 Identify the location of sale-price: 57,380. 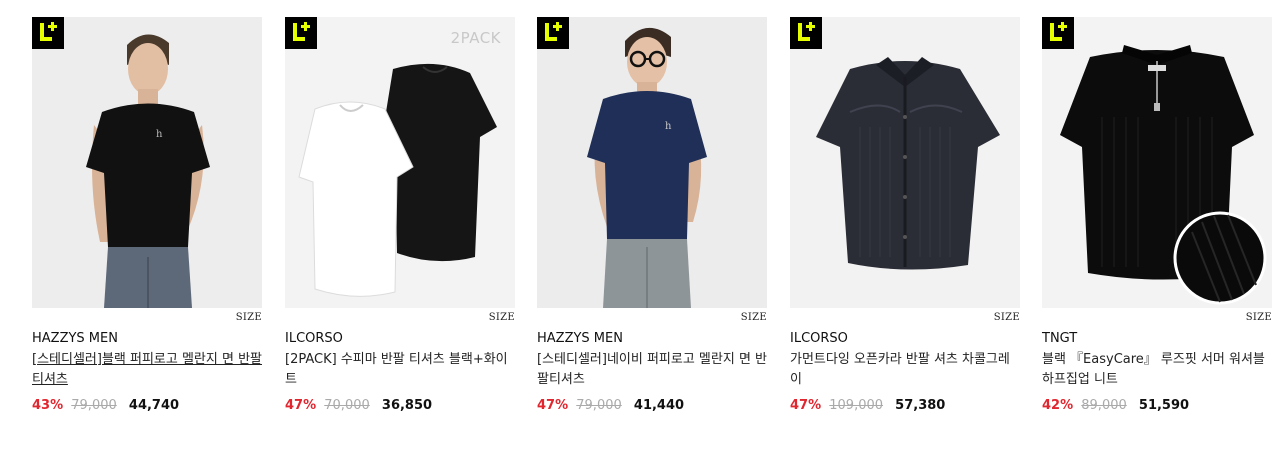
(920, 405).